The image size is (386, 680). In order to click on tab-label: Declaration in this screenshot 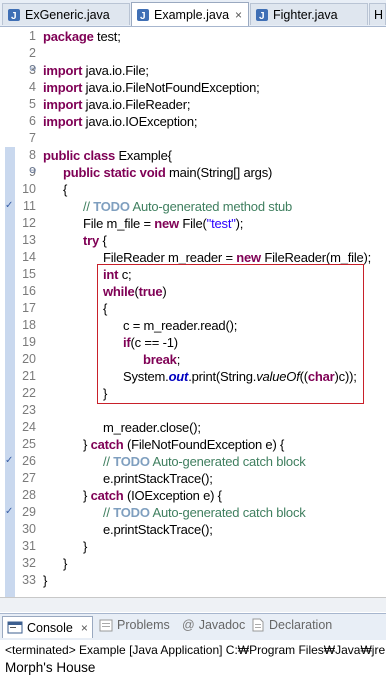, I will do `click(301, 625)`.